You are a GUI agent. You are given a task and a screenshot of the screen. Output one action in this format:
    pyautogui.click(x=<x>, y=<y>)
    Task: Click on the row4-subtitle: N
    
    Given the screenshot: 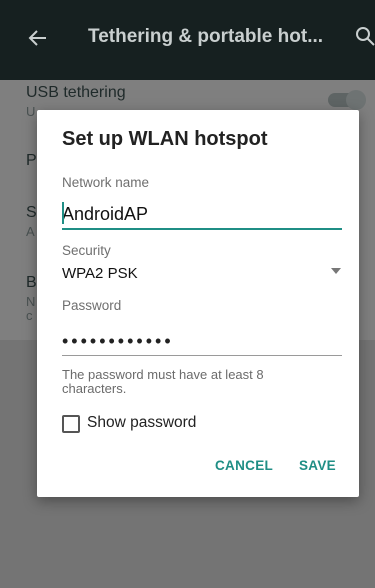 What is the action you would take?
    pyautogui.click(x=31, y=301)
    